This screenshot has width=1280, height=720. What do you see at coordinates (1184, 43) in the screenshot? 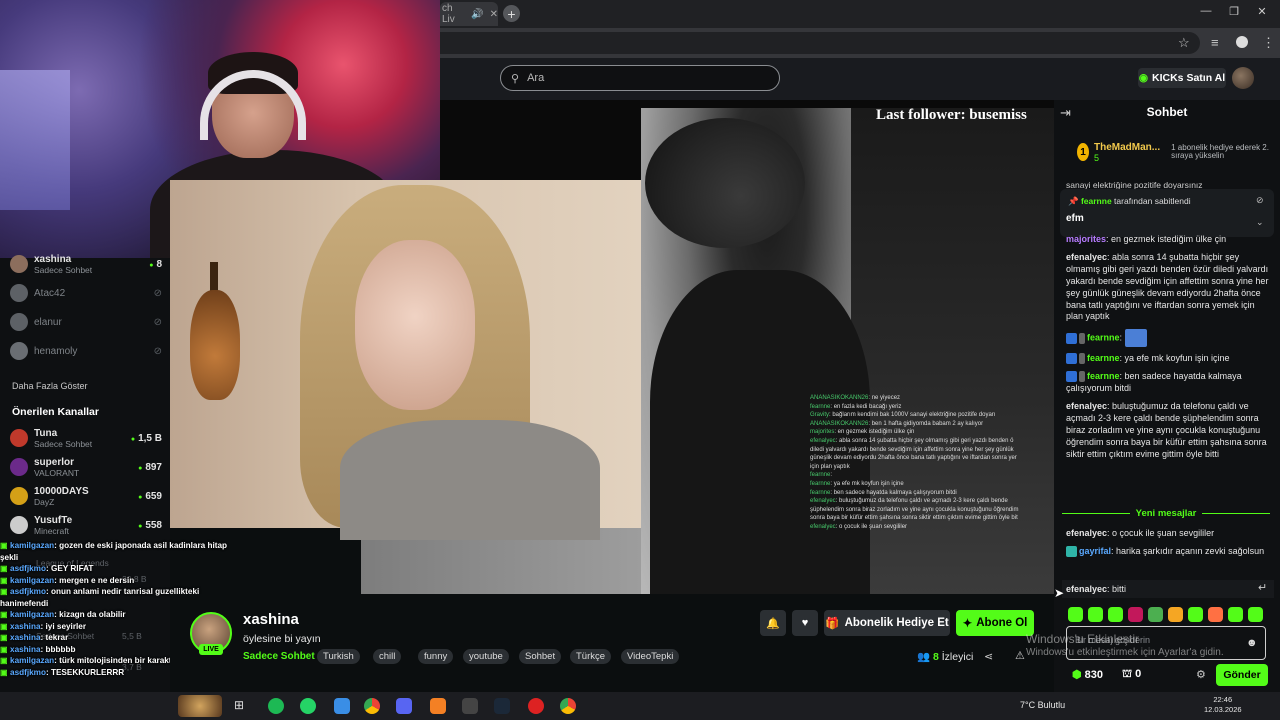
I see `bookmark-star-icon: ☆` at bounding box center [1184, 43].